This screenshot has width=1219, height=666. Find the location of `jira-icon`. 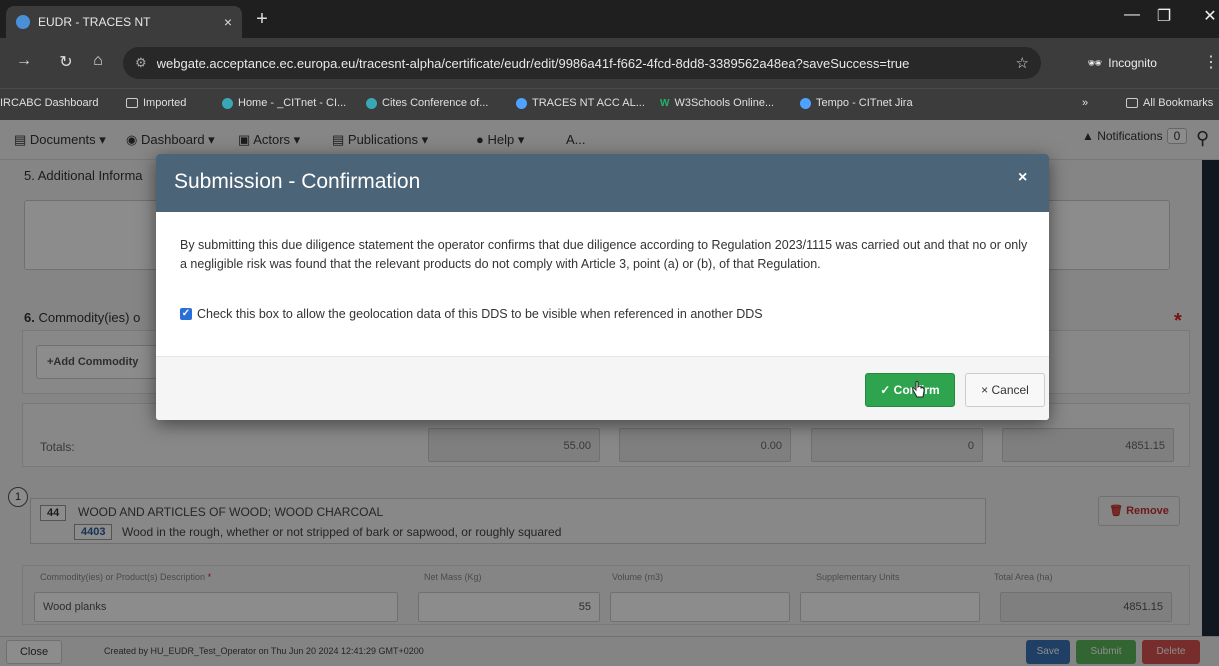

jira-icon is located at coordinates (805, 103).